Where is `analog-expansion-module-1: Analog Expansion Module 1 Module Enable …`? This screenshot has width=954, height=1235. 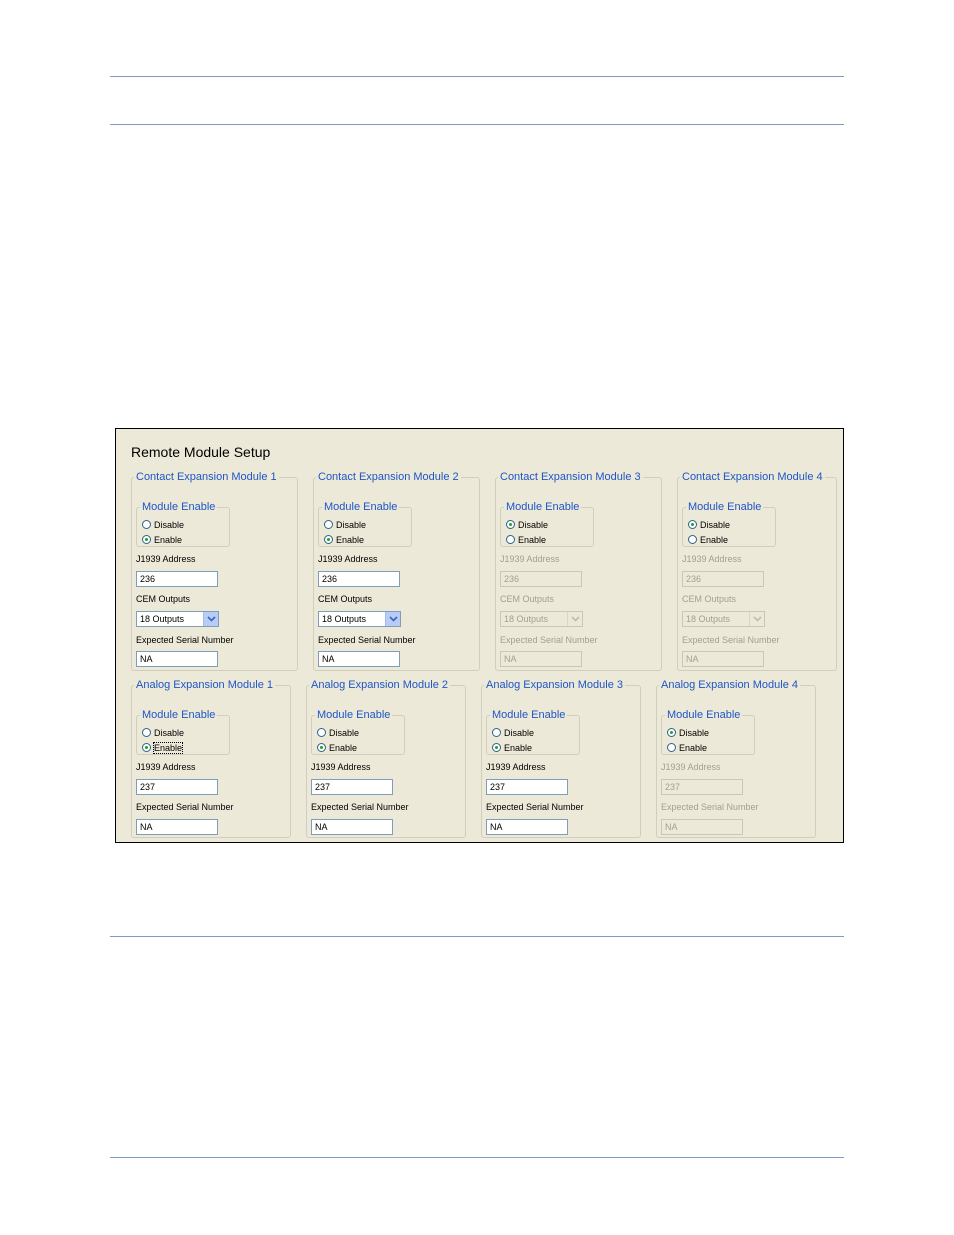 analog-expansion-module-1: Analog Expansion Module 1 Module Enable … is located at coordinates (211, 758).